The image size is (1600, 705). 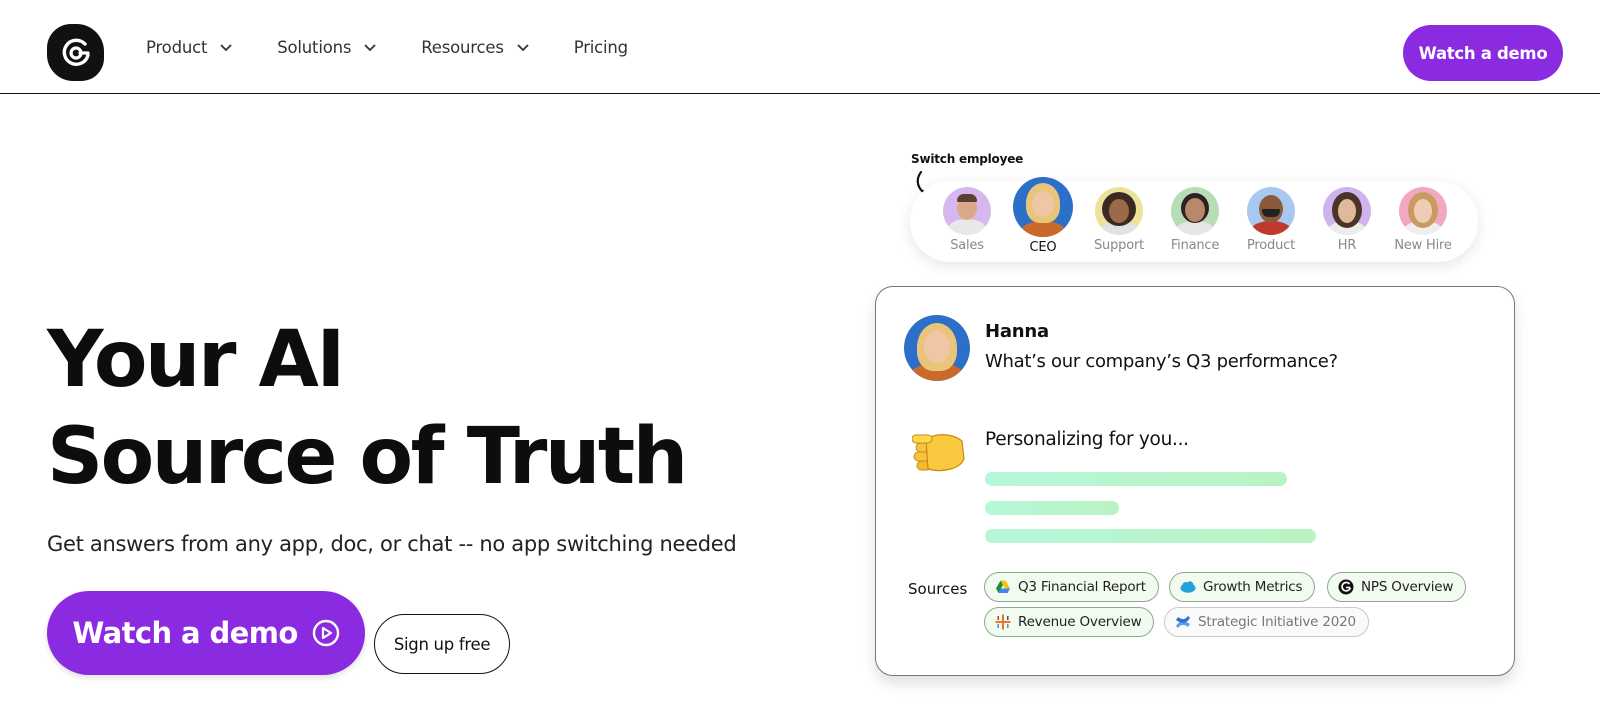 What do you see at coordinates (1195, 245) in the screenshot?
I see `employee-role-label: Finance` at bounding box center [1195, 245].